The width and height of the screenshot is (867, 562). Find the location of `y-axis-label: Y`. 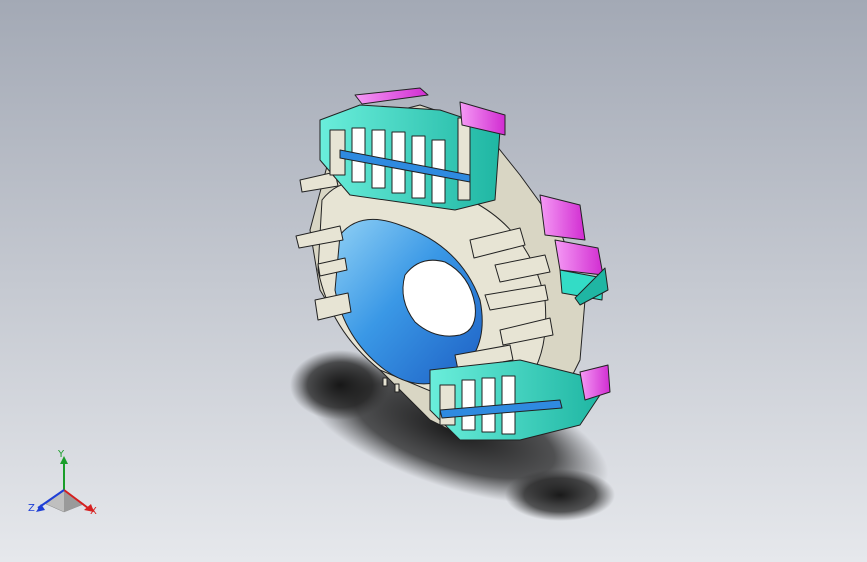

y-axis-label: Y is located at coordinates (61, 454).